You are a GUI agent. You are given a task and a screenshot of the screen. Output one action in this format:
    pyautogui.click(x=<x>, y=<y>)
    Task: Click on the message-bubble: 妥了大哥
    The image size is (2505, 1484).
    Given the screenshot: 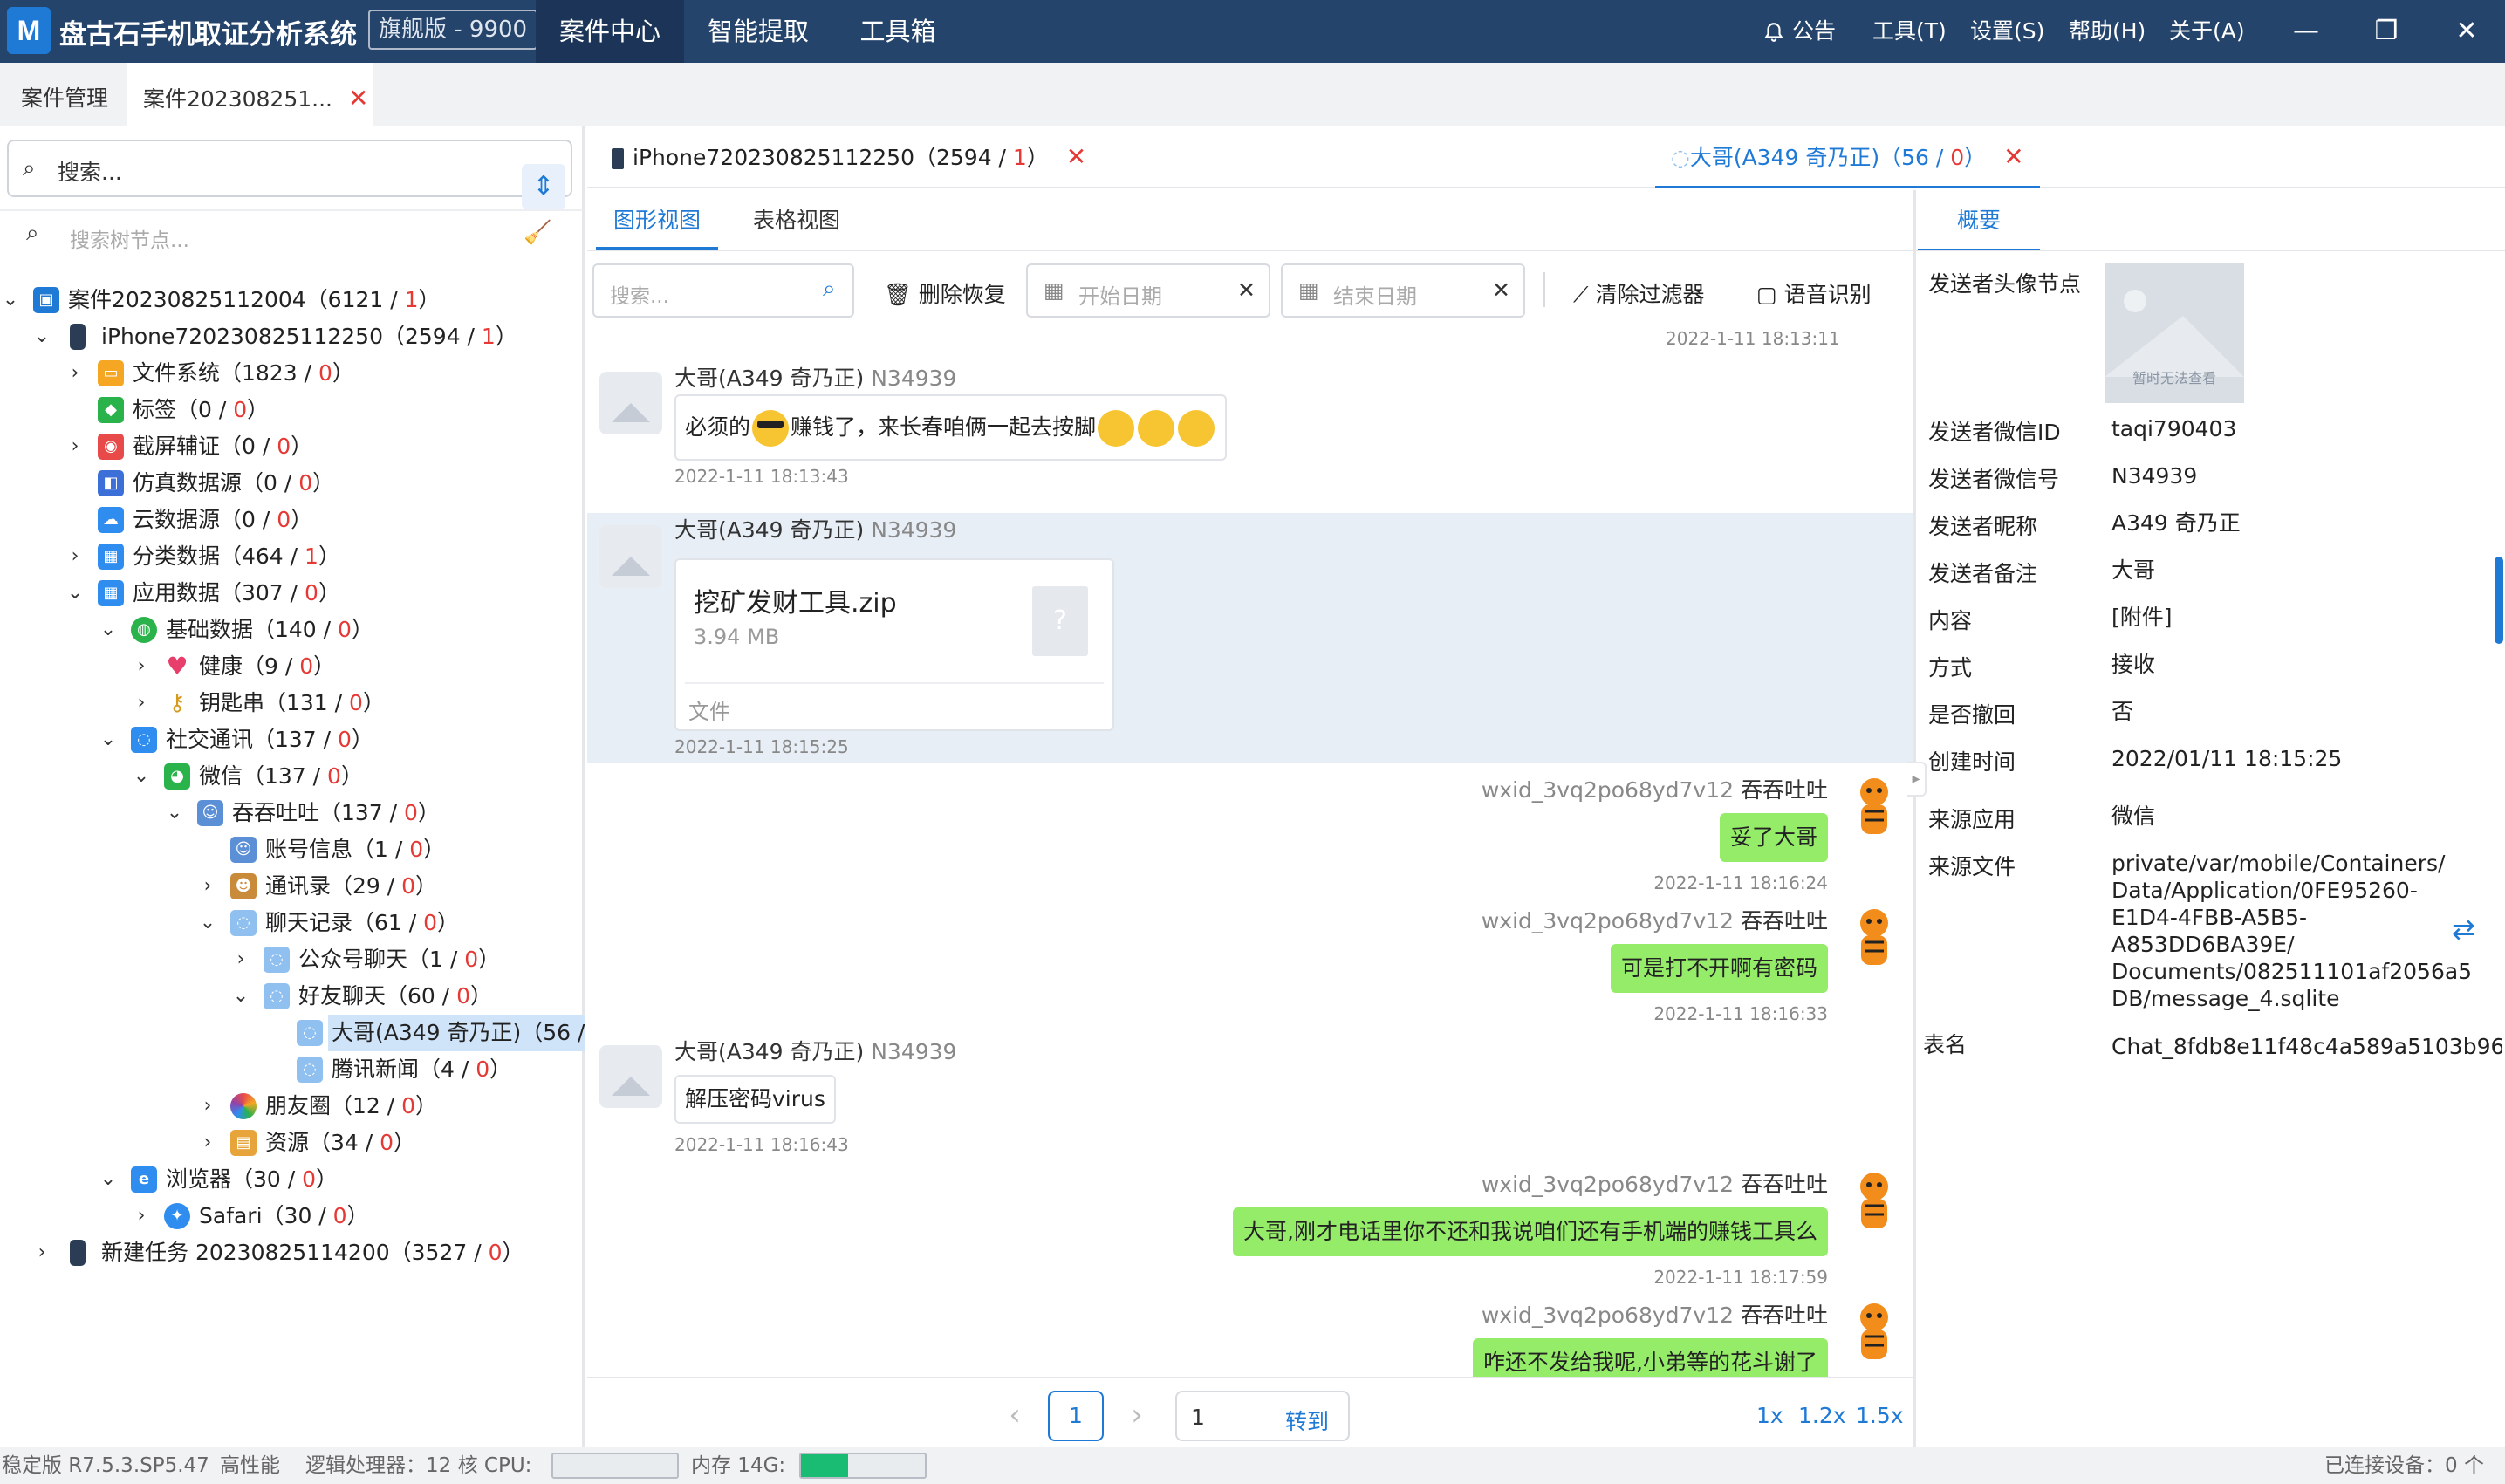 What is the action you would take?
    pyautogui.click(x=1773, y=837)
    